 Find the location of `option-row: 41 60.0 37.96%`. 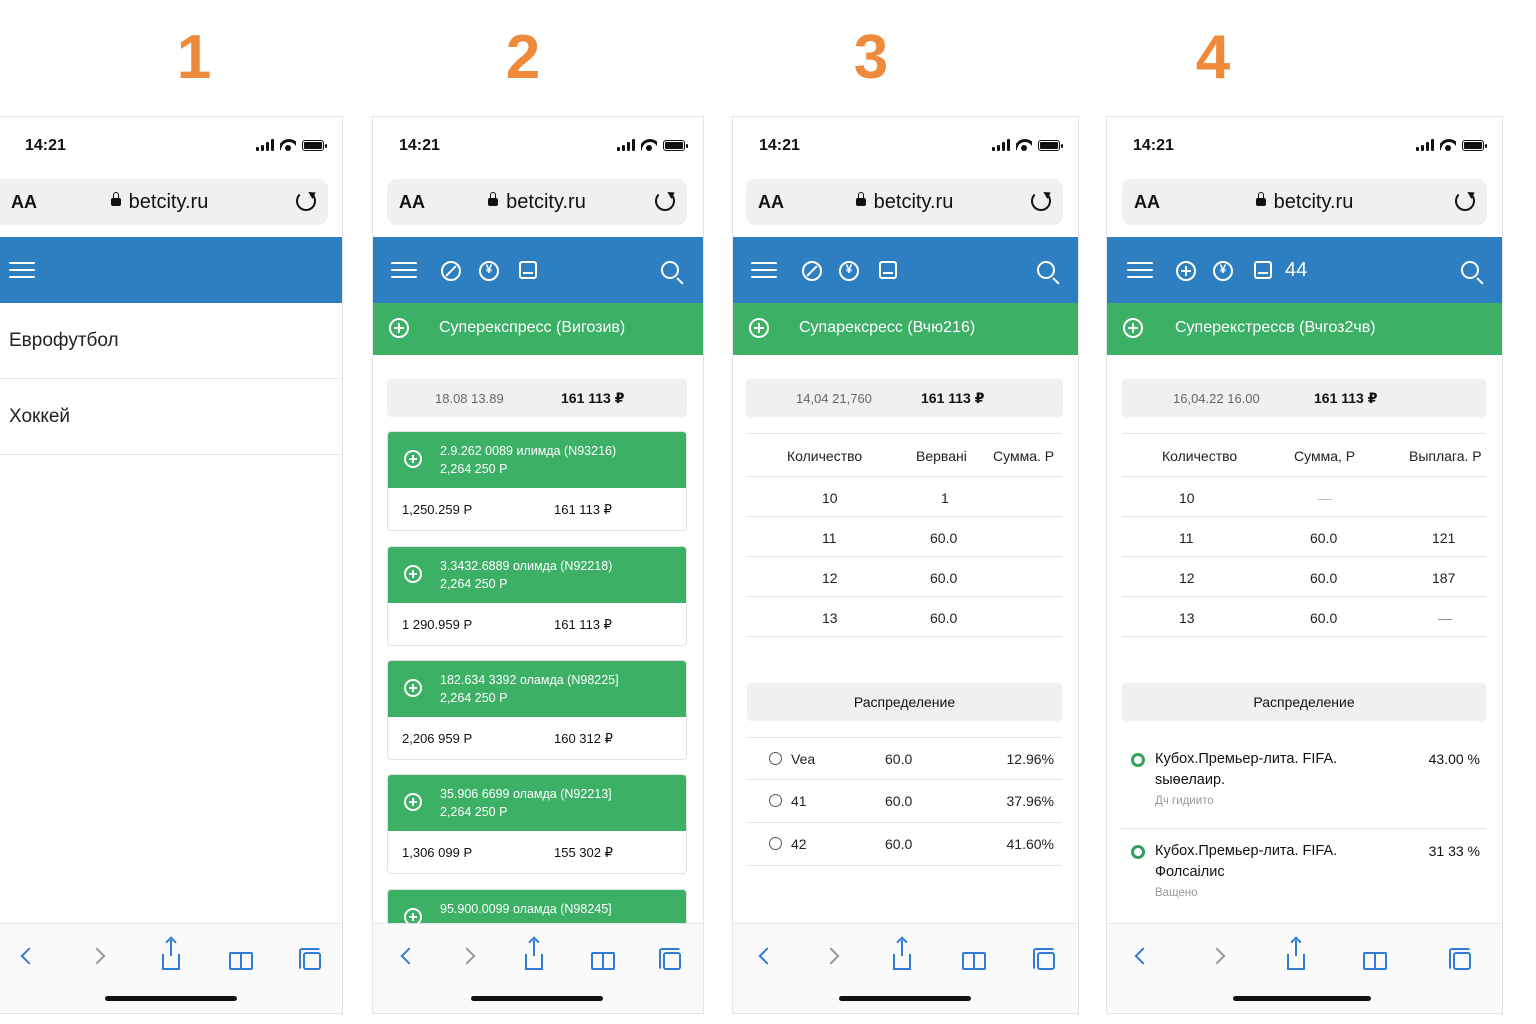

option-row: 41 60.0 37.96% is located at coordinates (904, 801).